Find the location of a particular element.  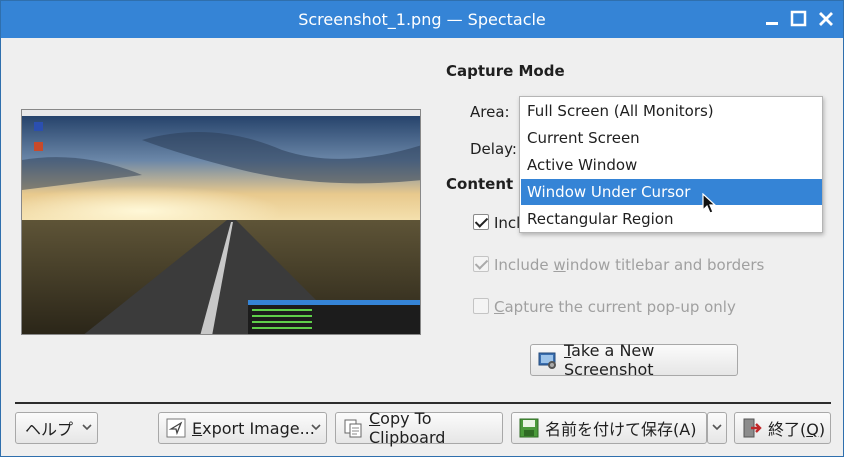

mouse-pointer-icon is located at coordinates (710, 204).